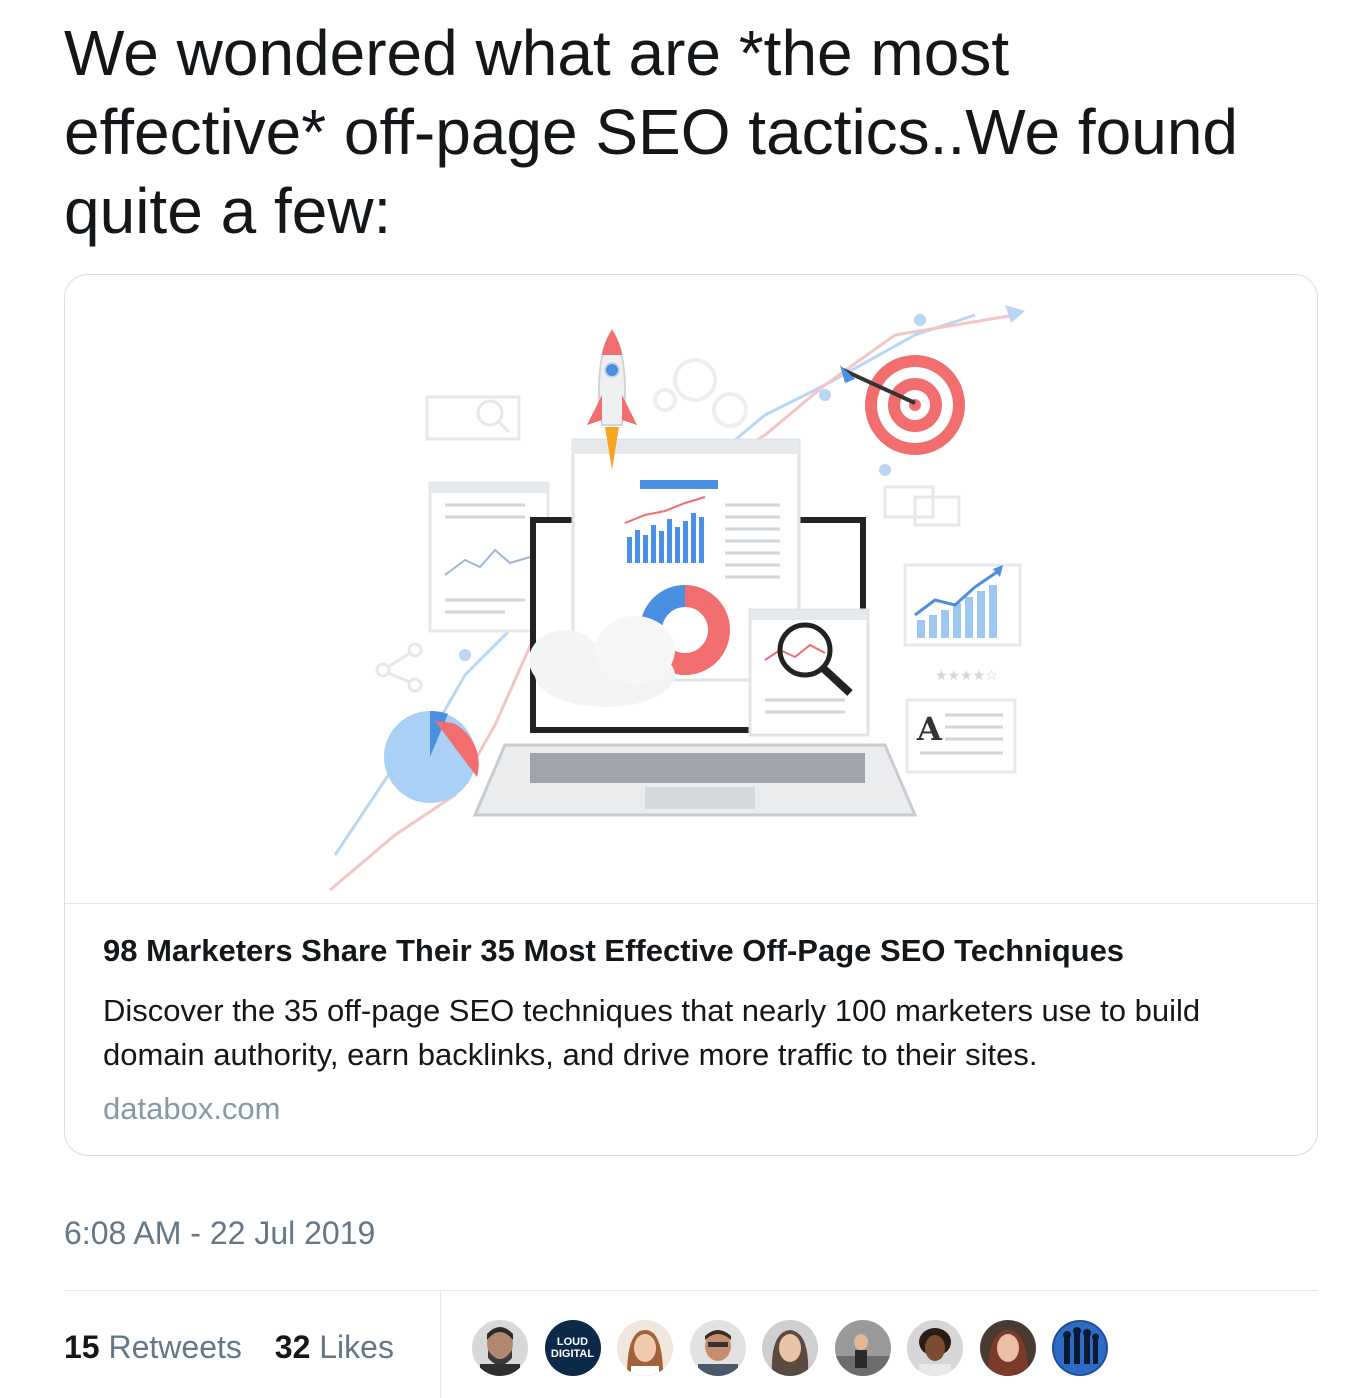  Describe the element at coordinates (572, 1354) in the screenshot. I see `avatar-brand-line2: DIGITAL` at that location.